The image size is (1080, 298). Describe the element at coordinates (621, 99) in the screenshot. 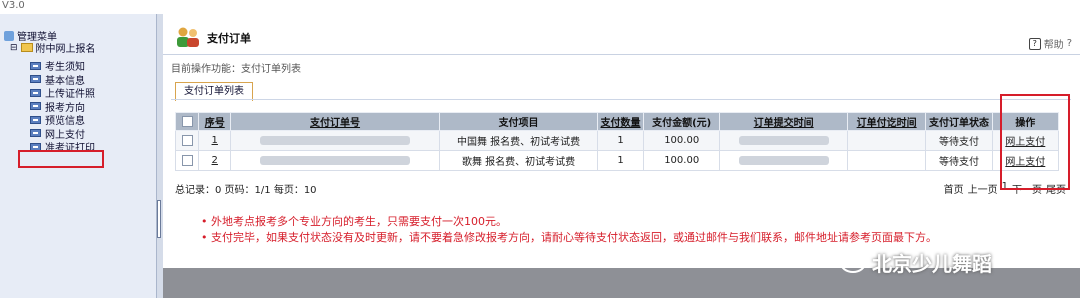

I see `tab-divider` at that location.